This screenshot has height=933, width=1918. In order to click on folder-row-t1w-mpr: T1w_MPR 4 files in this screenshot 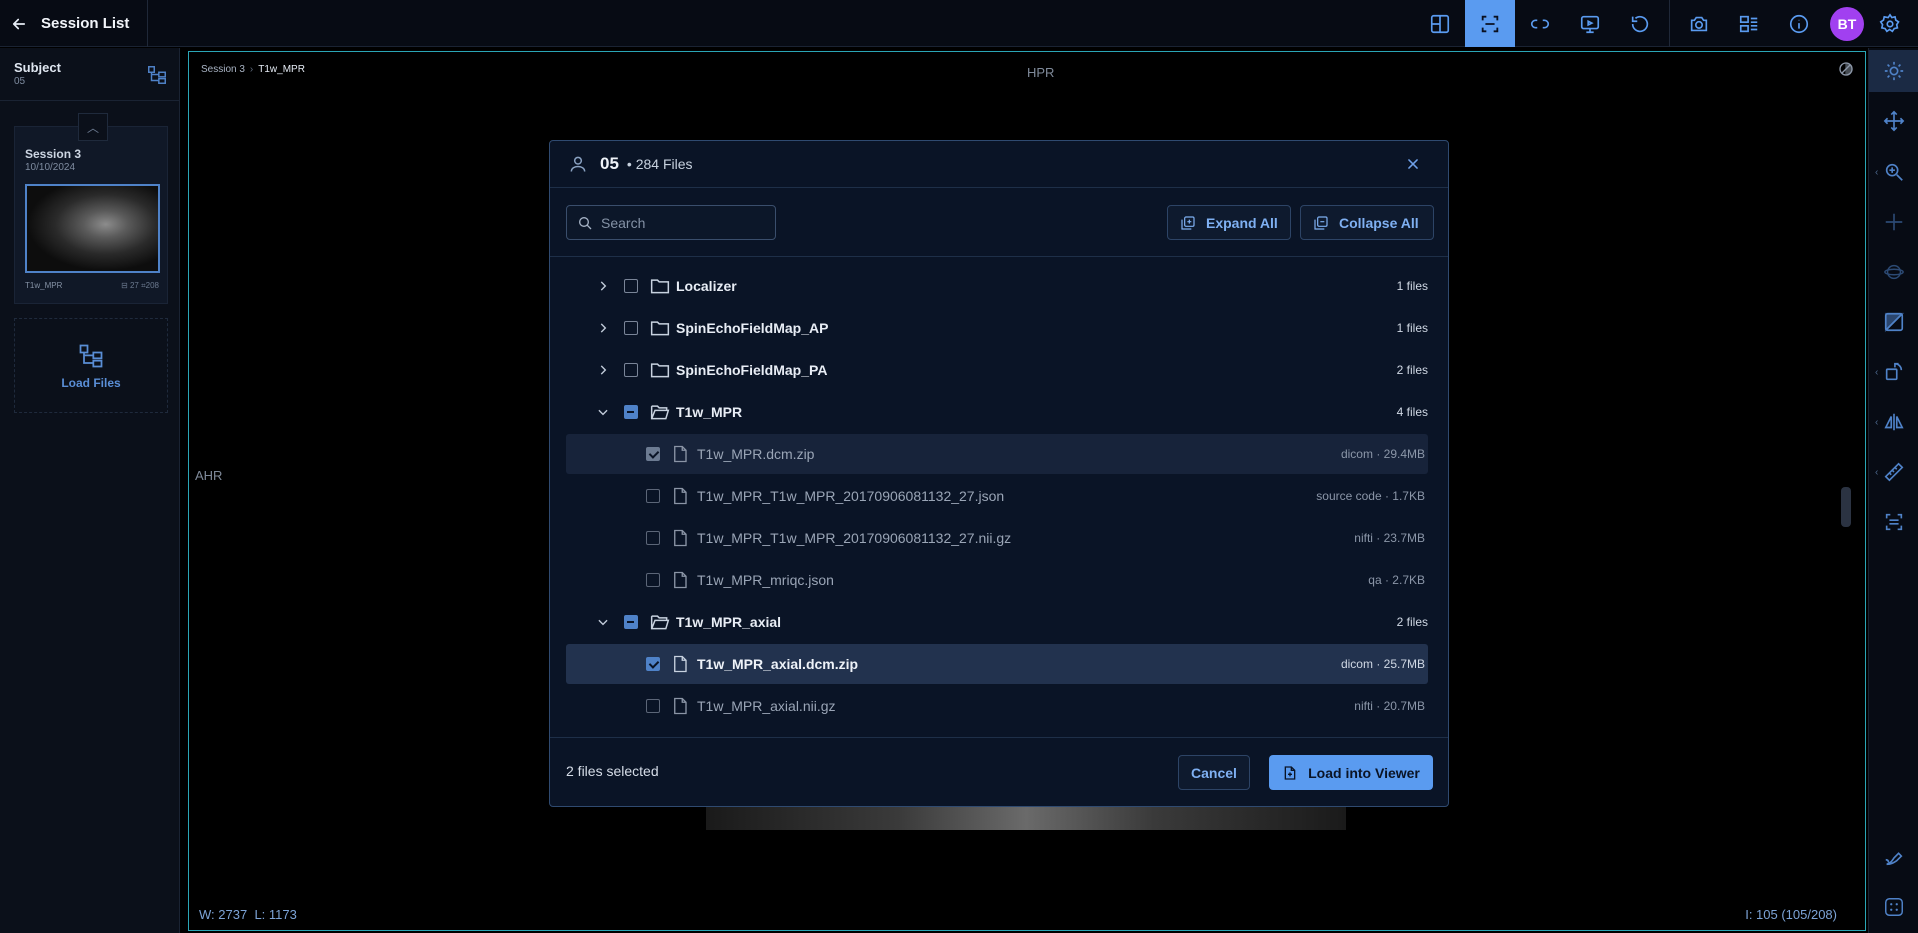, I will do `click(997, 412)`.